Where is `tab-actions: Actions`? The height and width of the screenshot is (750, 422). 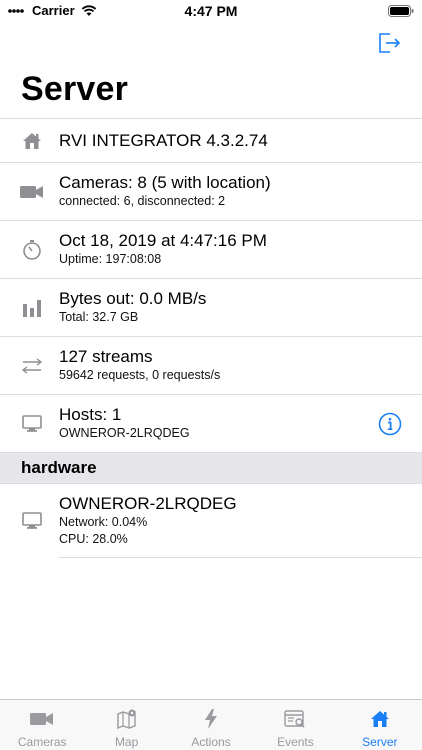
tab-actions: Actions is located at coordinates (211, 725).